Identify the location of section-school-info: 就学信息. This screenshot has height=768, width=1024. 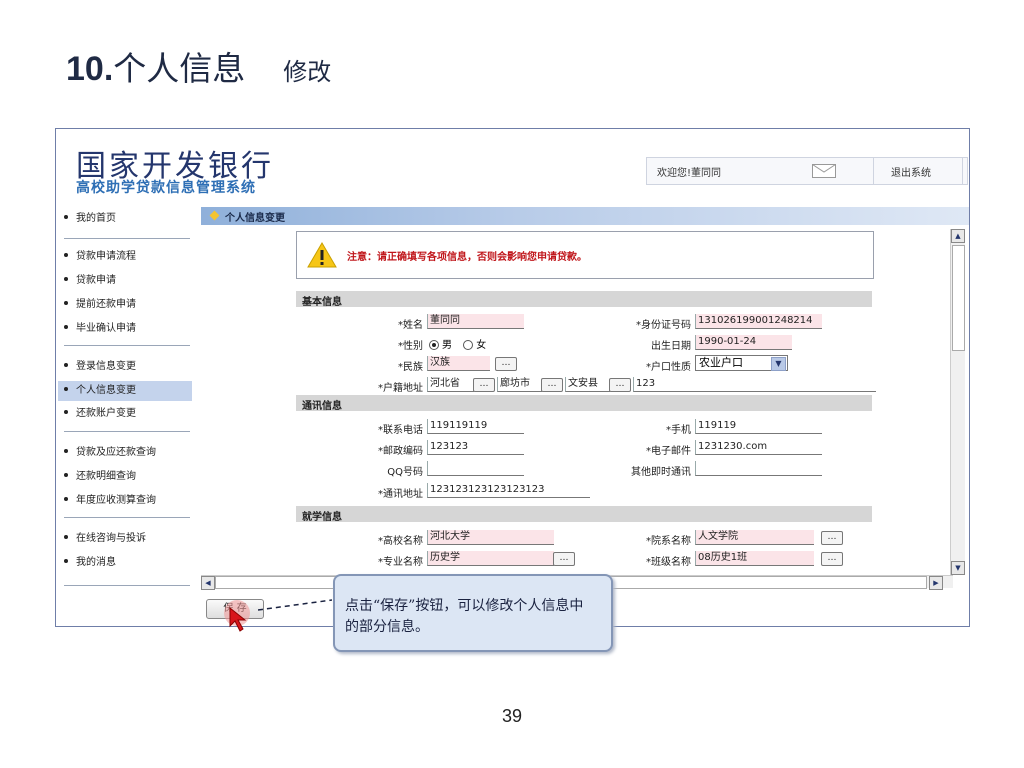
(584, 514).